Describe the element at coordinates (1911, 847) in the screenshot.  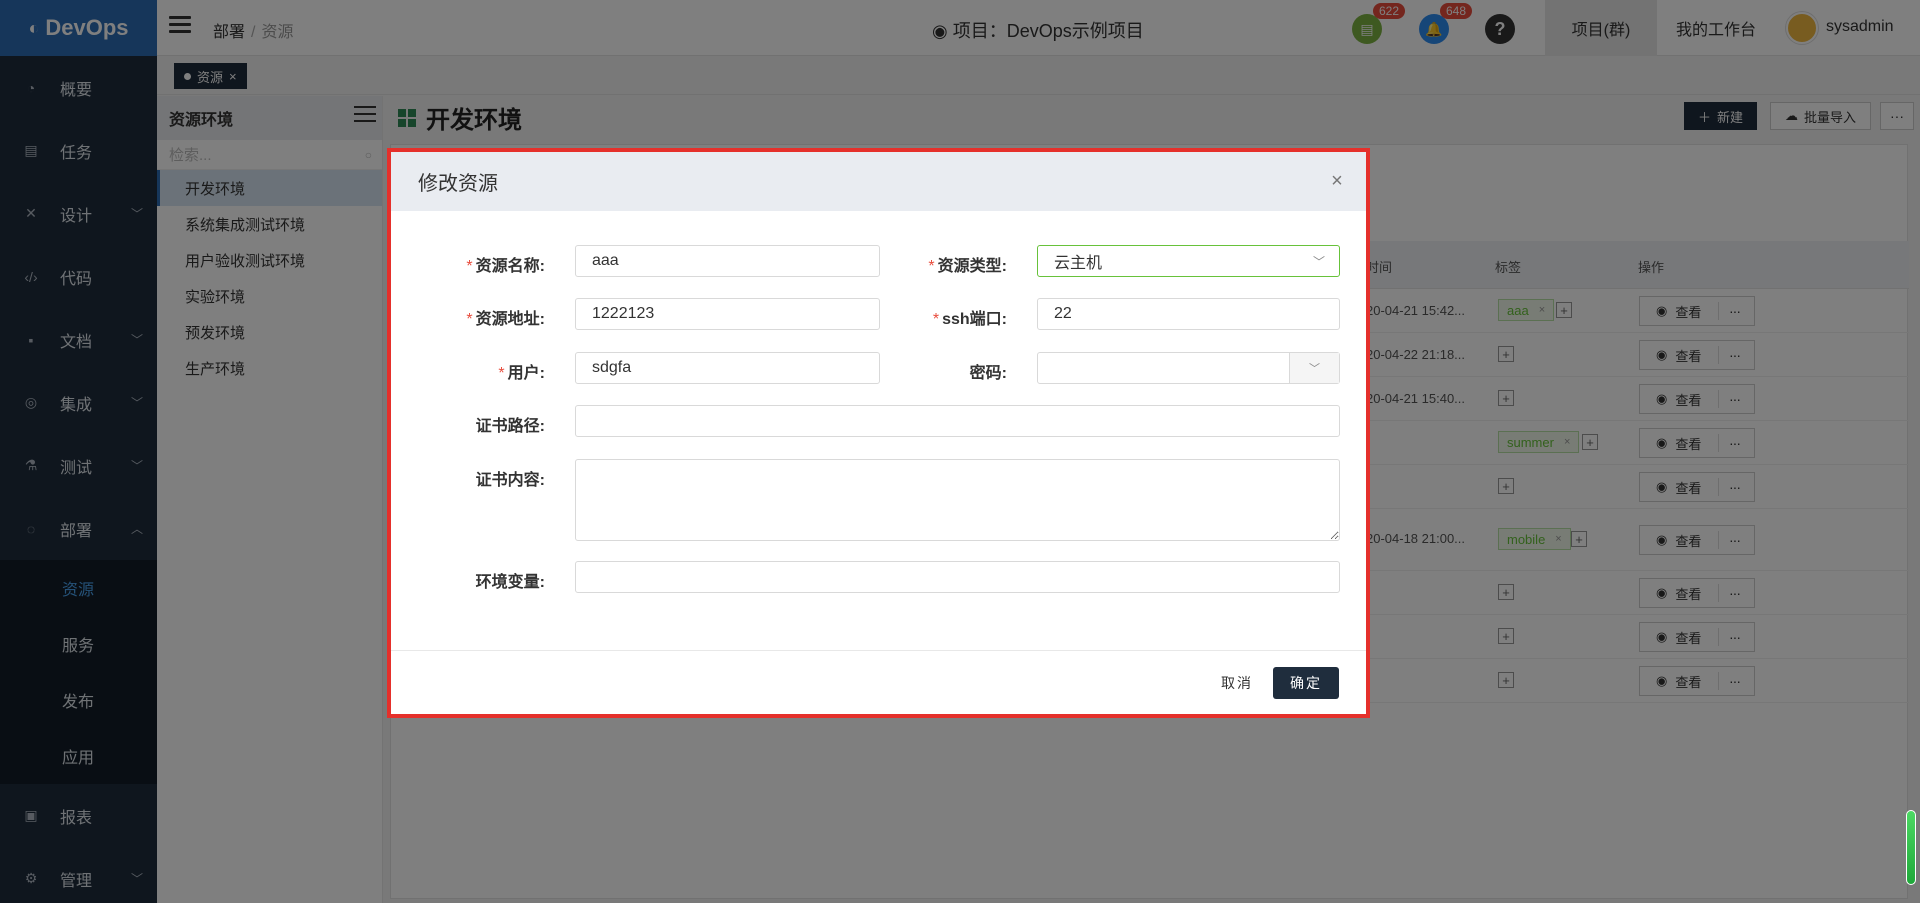
I see `scrollbar` at that location.